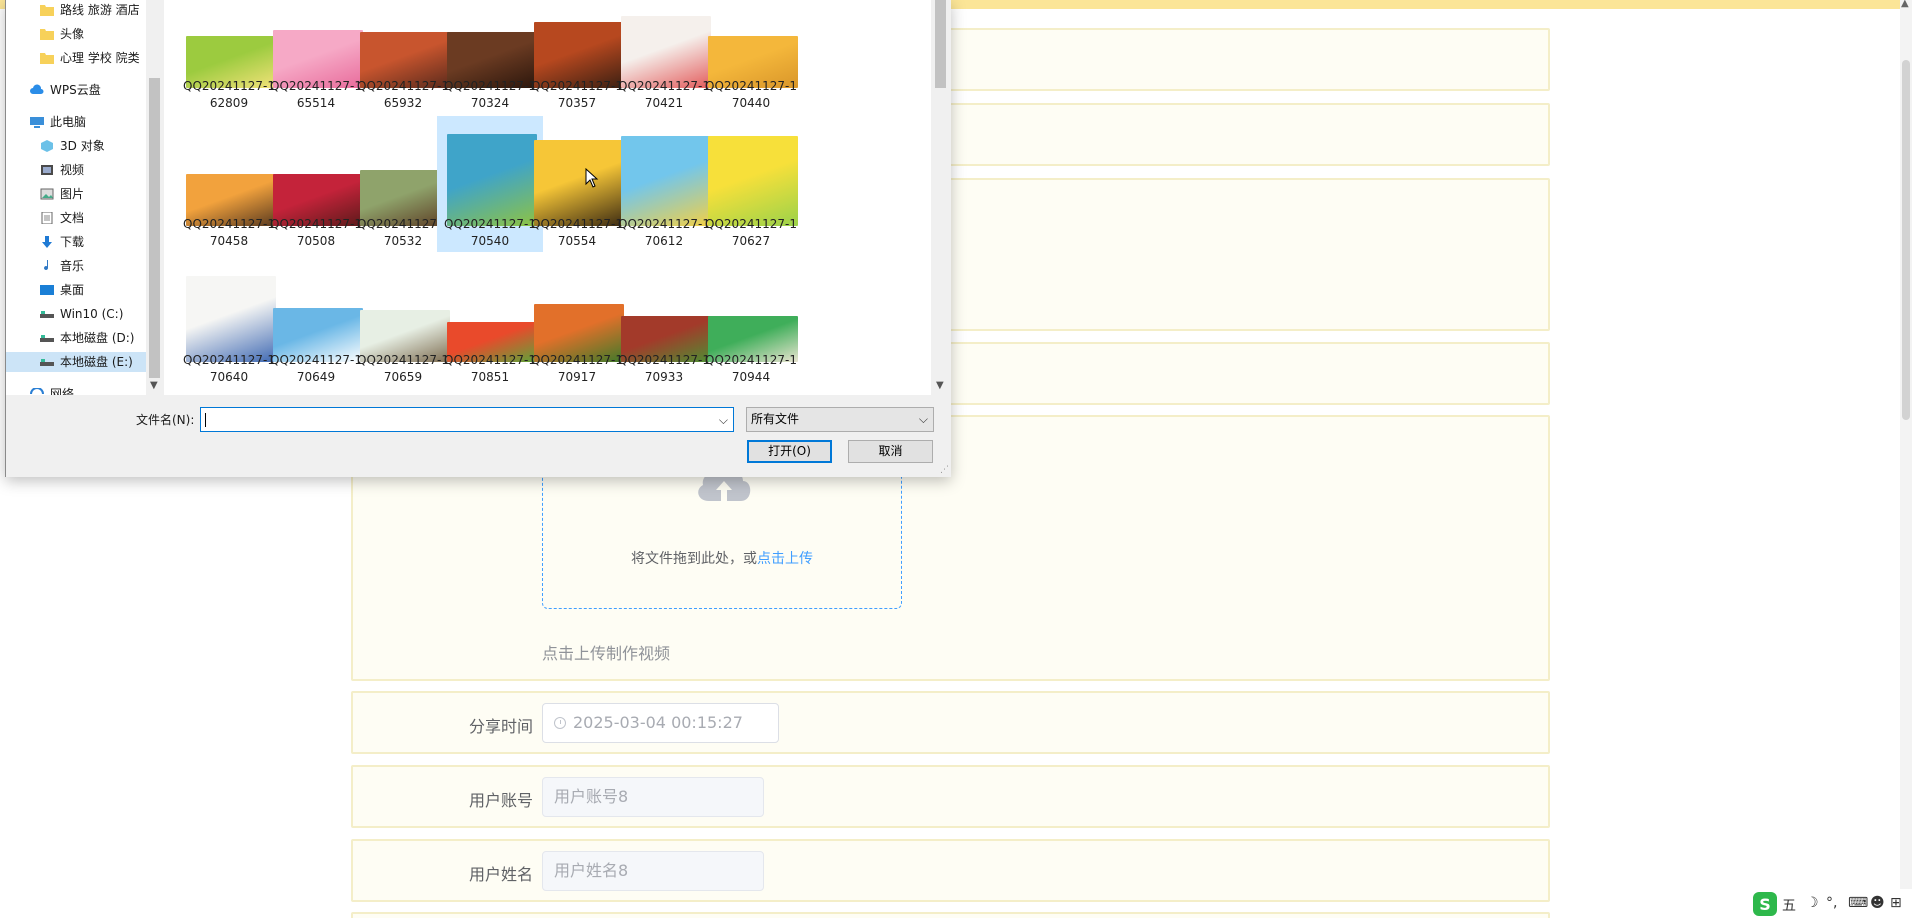 The image size is (1912, 918). I want to click on filename-label: 文件名(N):, so click(165, 420).